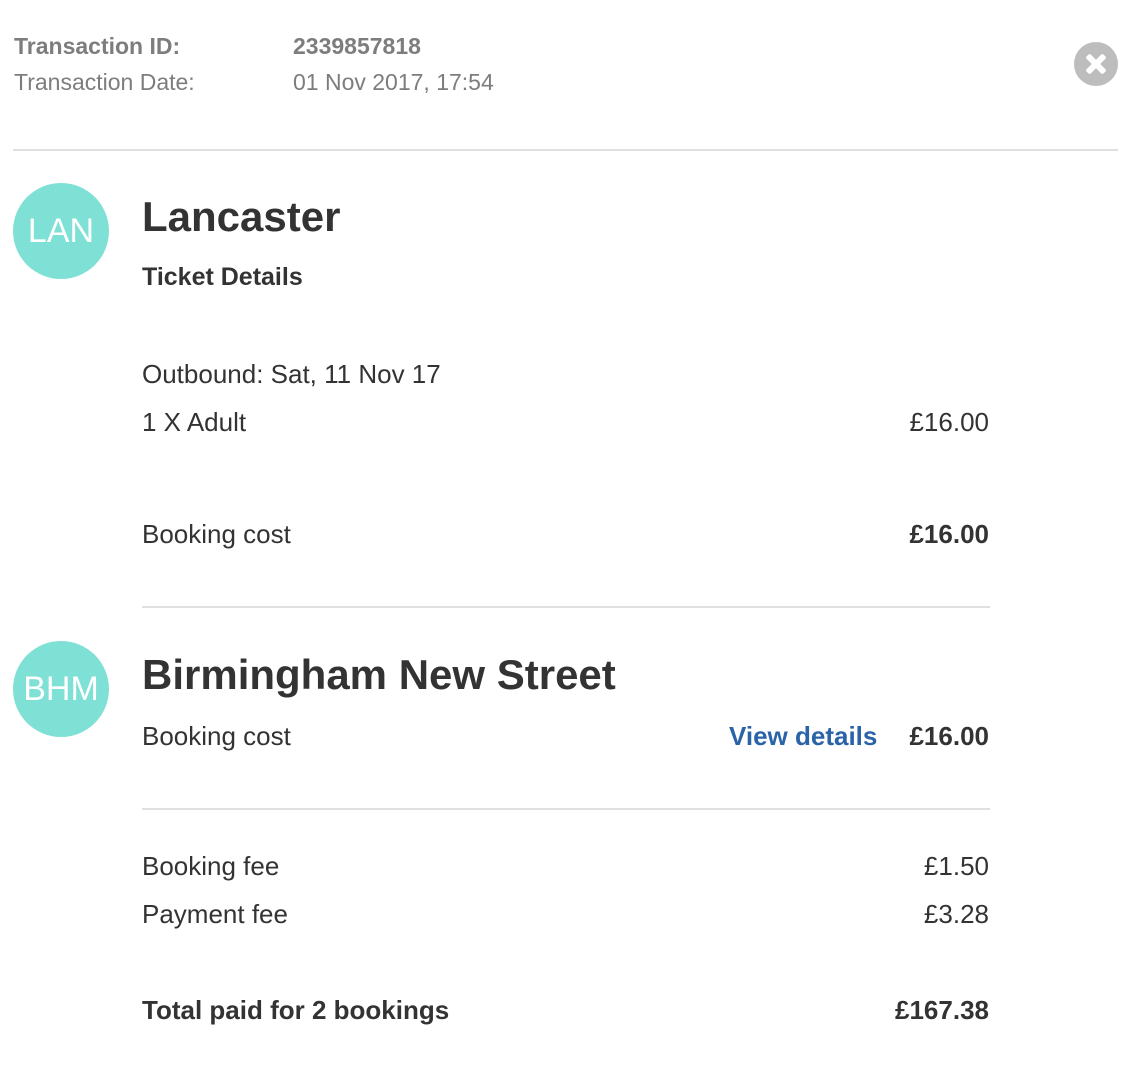 The image size is (1142, 1086). What do you see at coordinates (222, 277) in the screenshot?
I see `ticket-details-heading: Ticket Details` at bounding box center [222, 277].